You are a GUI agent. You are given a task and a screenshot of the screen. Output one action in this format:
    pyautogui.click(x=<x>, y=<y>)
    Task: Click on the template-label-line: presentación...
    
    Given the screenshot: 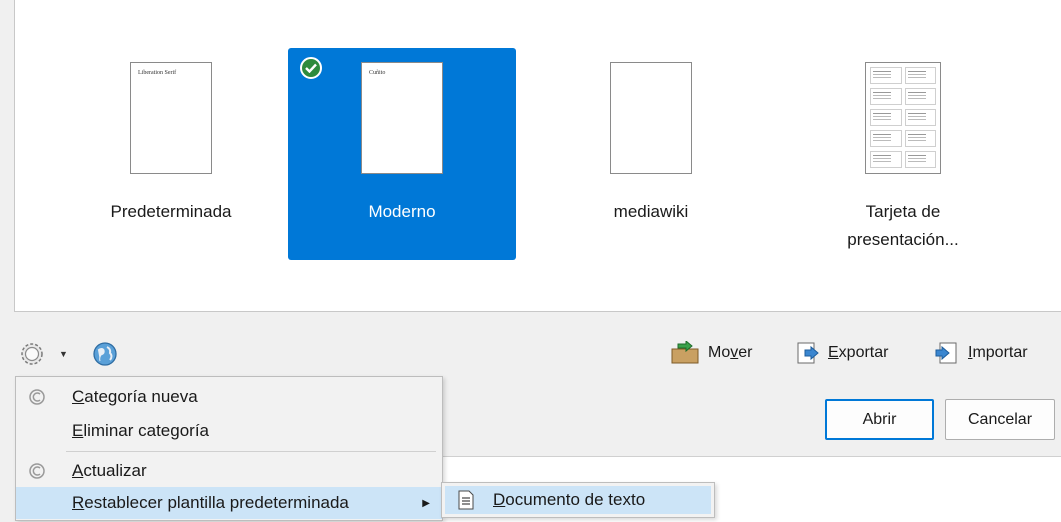 What is the action you would take?
    pyautogui.click(x=903, y=239)
    